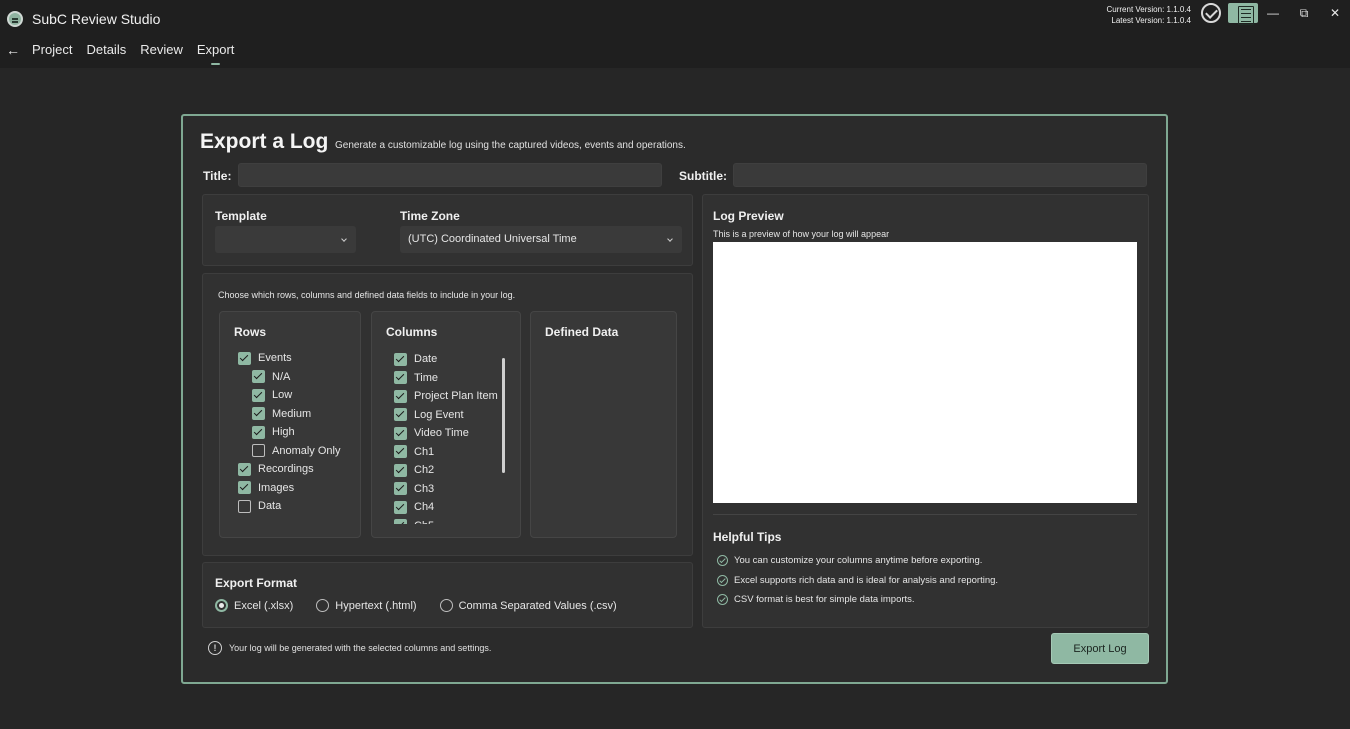  What do you see at coordinates (286, 469) in the screenshot?
I see `row-checkbox-label: Recordings` at bounding box center [286, 469].